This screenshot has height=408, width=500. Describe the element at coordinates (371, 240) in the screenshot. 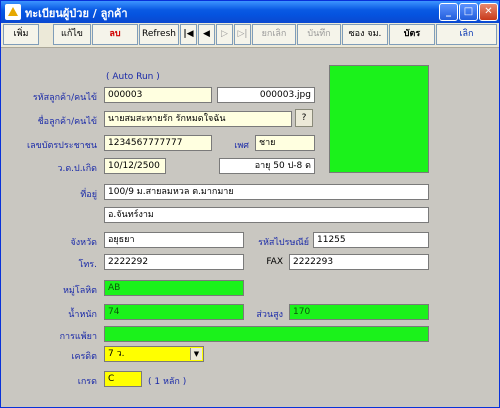

I see `postcode-field: 11255` at that location.